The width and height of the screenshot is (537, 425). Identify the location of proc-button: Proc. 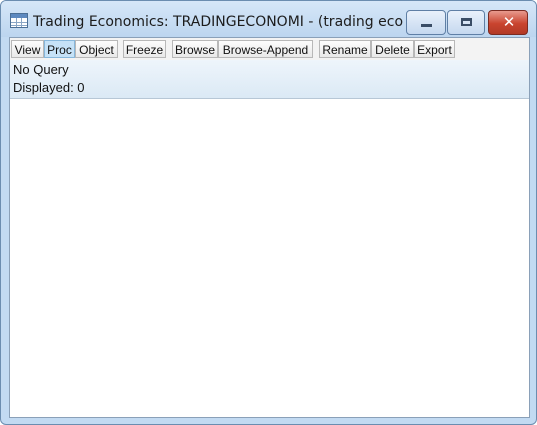
(59, 49).